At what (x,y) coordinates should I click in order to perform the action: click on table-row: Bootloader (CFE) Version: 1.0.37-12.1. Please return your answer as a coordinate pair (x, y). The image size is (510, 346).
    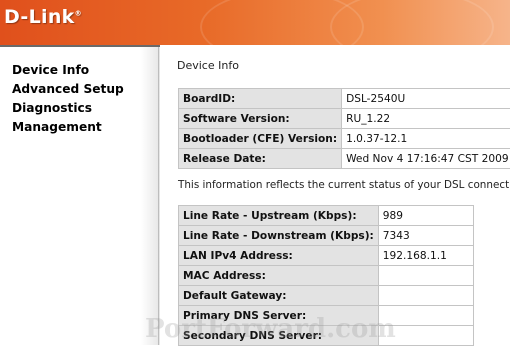
    Looking at the image, I should click on (344, 139).